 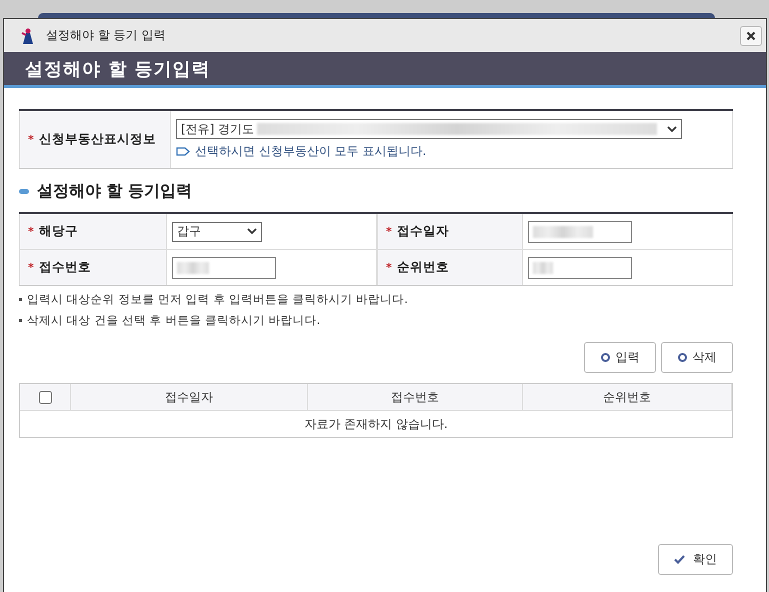 I want to click on field-label: 접수번호, so click(x=64, y=267).